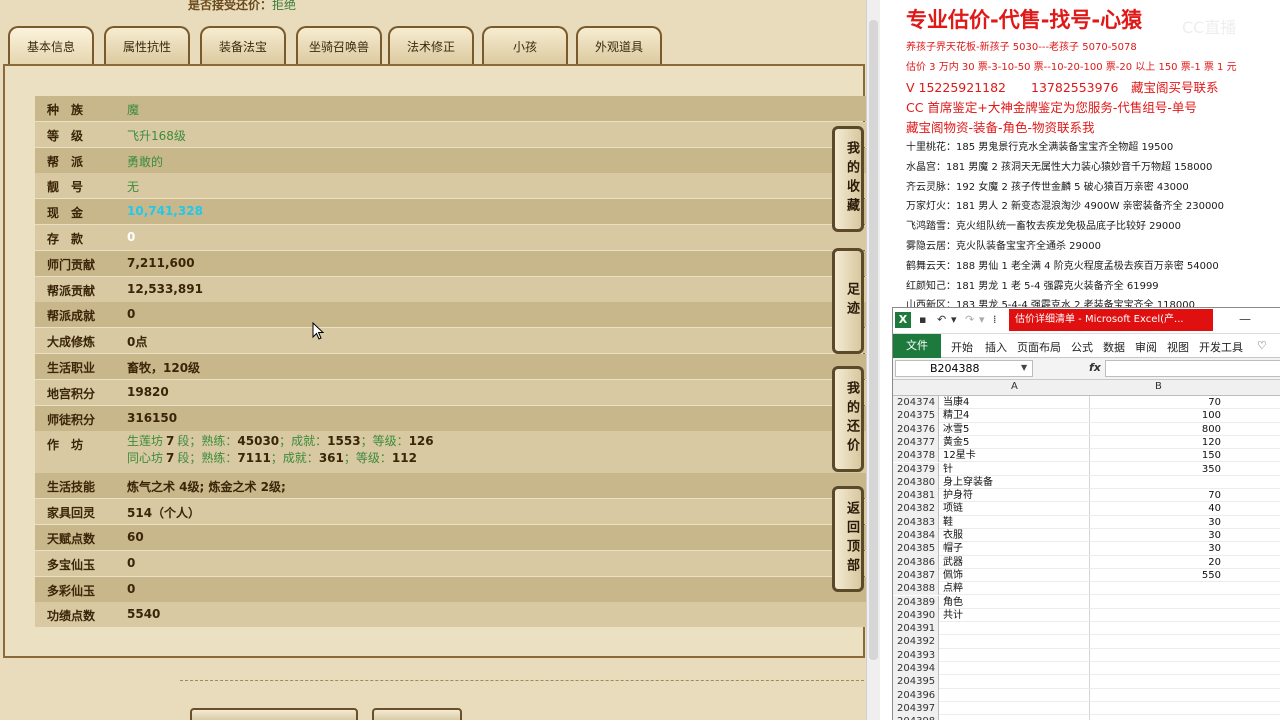 Image resolution: width=1280 pixels, height=720 pixels. What do you see at coordinates (1262, 345) in the screenshot?
I see `heart-icon: ♡` at bounding box center [1262, 345].